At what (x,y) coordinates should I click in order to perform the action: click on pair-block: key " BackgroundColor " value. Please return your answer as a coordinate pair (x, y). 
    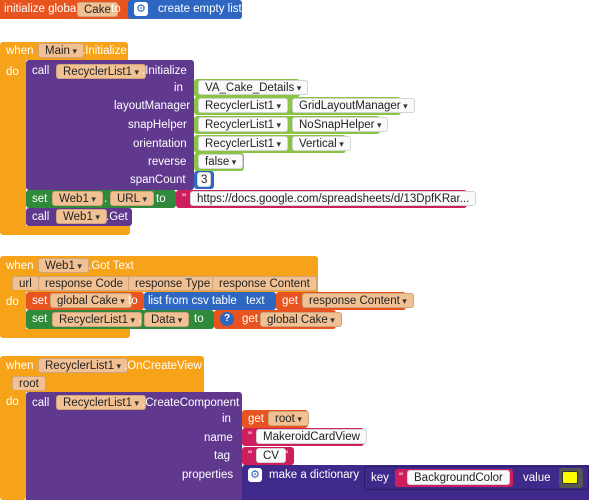
    Looking at the image, I should click on (476, 478).